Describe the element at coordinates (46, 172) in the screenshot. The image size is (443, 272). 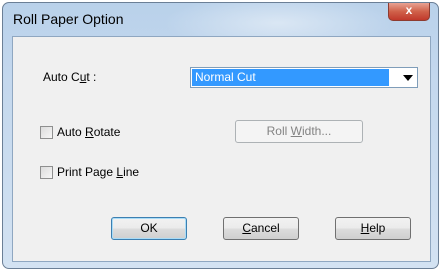
I see `print-page-line-checkbox` at that location.